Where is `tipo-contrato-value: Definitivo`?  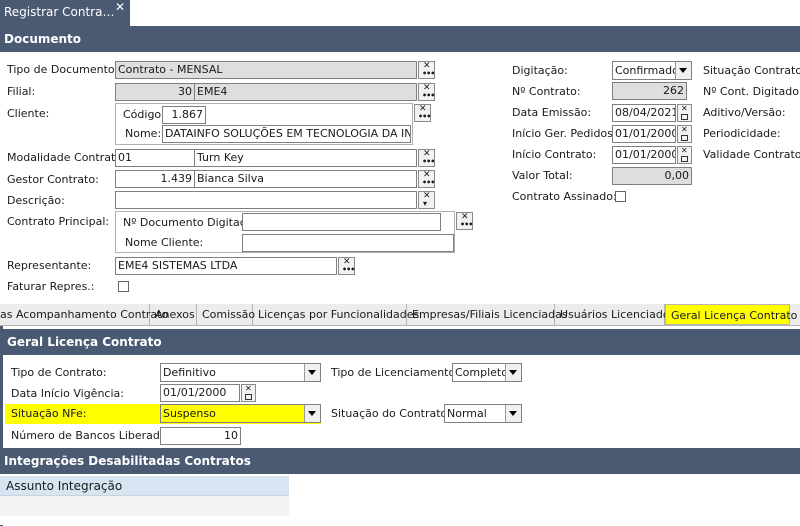
tipo-contrato-value: Definitivo is located at coordinates (189, 372).